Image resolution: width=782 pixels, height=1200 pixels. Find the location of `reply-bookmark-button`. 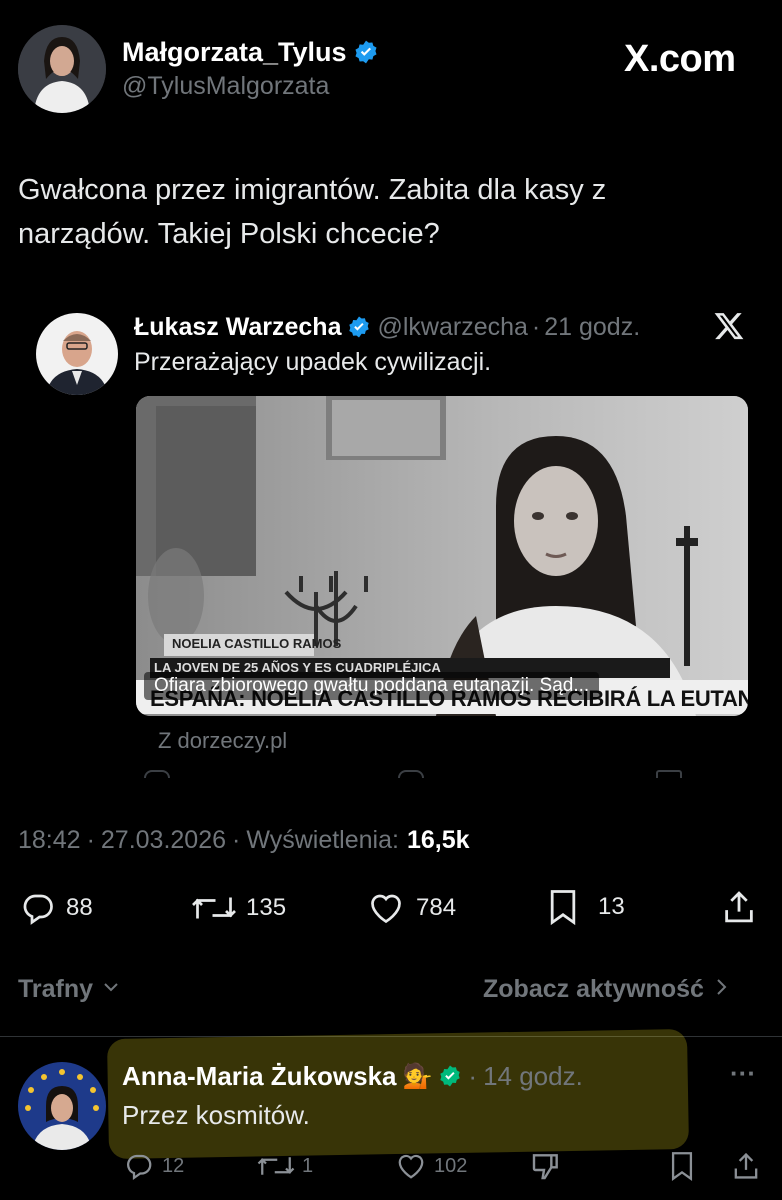

reply-bookmark-button is located at coordinates (682, 1166).